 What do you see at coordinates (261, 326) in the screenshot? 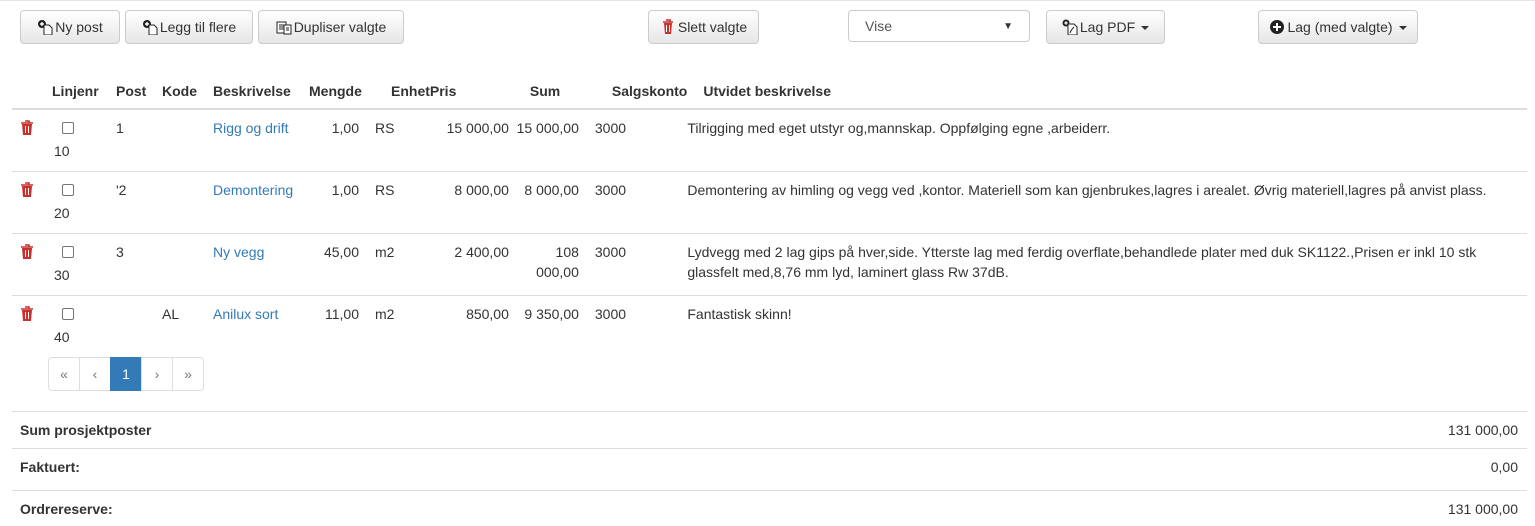
I see `row-beskrivelse-link: Anilux sort` at bounding box center [261, 326].